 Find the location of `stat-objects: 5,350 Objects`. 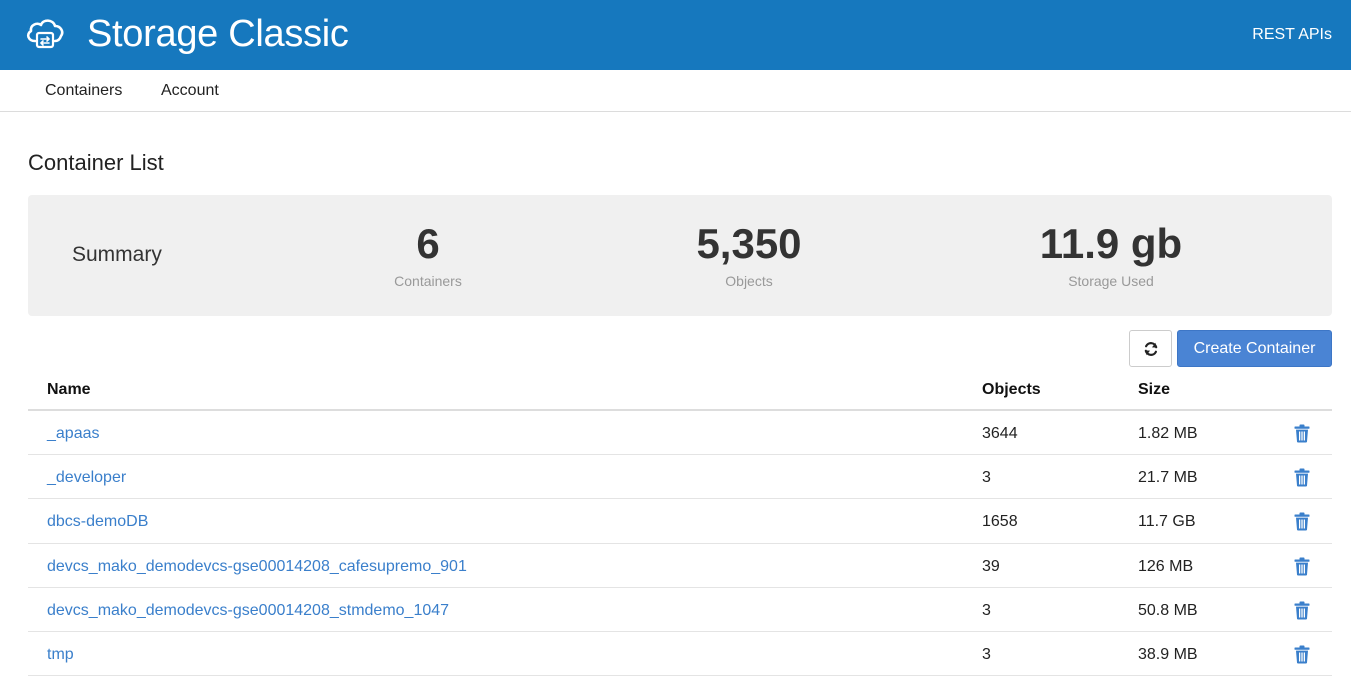

stat-objects: 5,350 Objects is located at coordinates (749, 254).